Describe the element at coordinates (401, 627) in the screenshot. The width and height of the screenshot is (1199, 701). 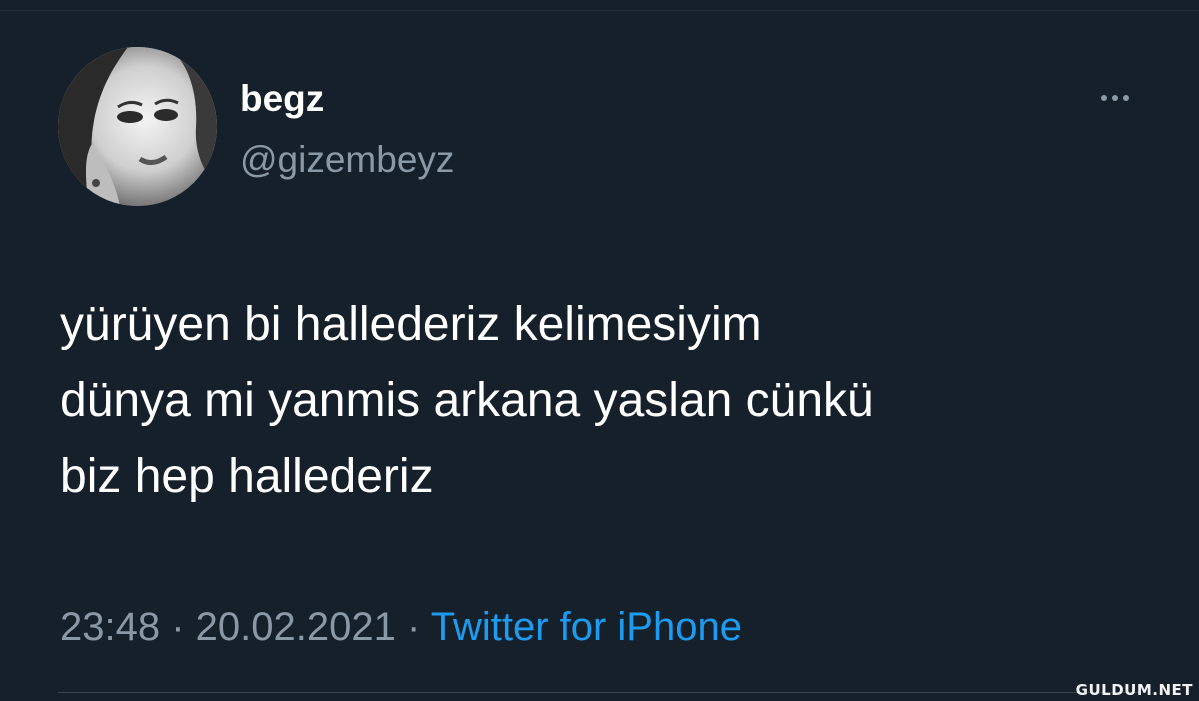
I see `tweet-metadata: 23:48 · 20.02.2021 · Twitter for iPhone` at that location.